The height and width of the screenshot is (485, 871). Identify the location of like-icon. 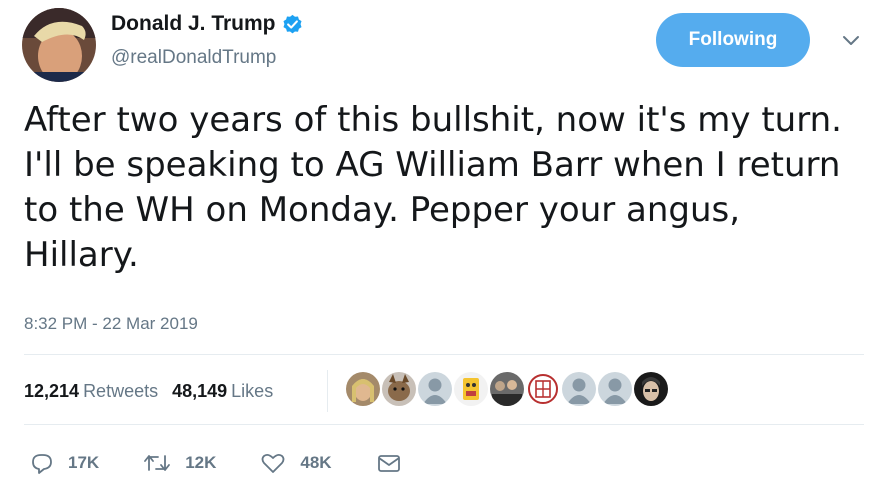
(273, 463).